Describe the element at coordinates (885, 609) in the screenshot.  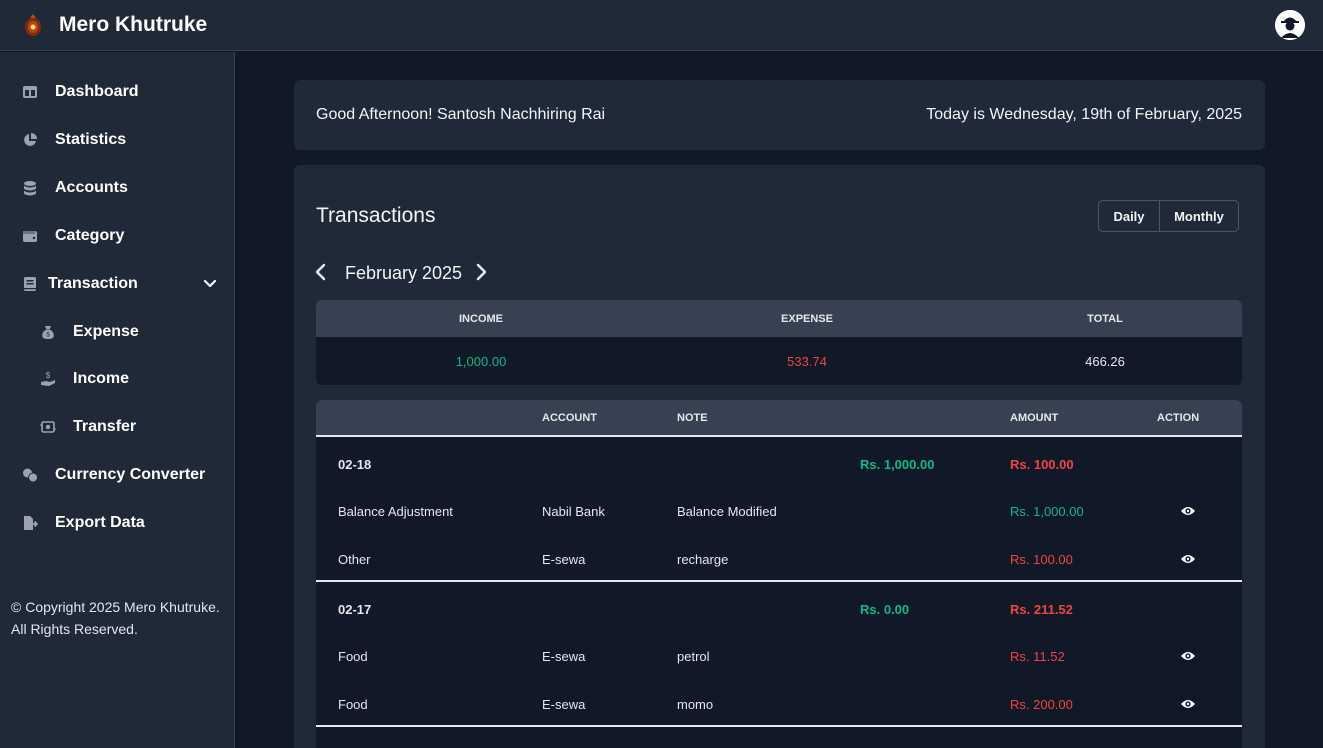
I see `group-income: Rs. 0.00` at that location.